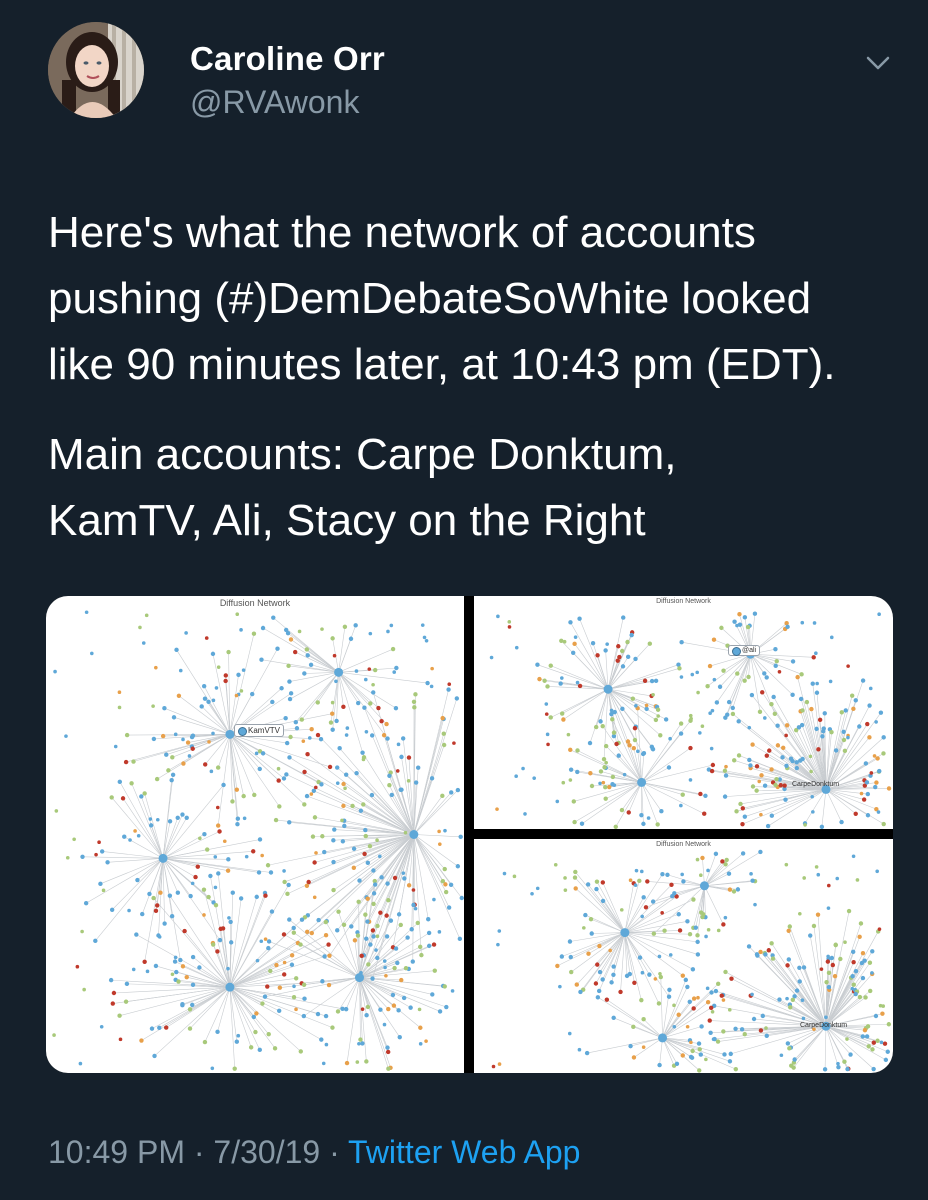  Describe the element at coordinates (274, 102) in the screenshot. I see `author-handle: @RVAwonk` at that location.